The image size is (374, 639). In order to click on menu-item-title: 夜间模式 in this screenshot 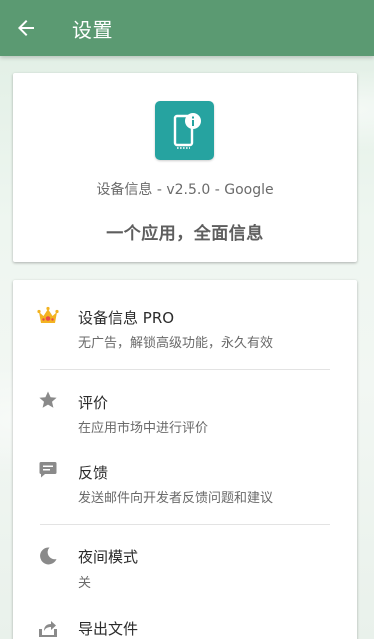, I will do `click(108, 557)`.